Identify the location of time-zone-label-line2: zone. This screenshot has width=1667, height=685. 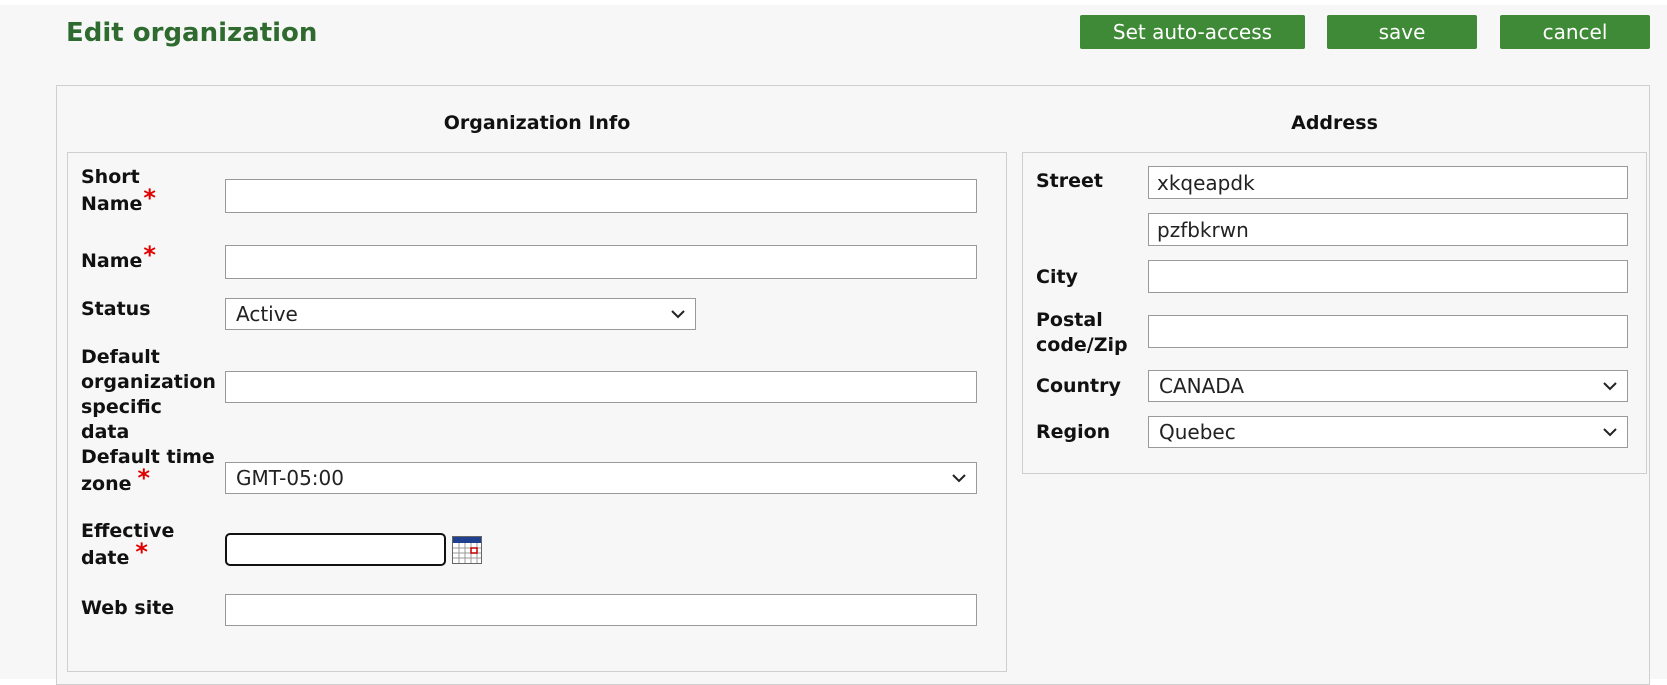
(106, 484).